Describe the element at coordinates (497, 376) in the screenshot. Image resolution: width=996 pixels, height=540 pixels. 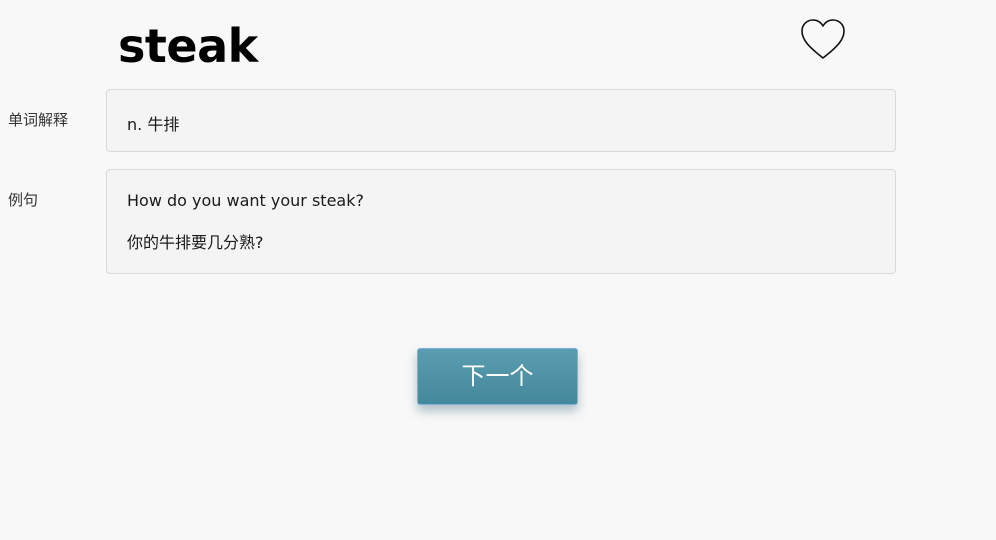
I see `next-button: 下一个` at that location.